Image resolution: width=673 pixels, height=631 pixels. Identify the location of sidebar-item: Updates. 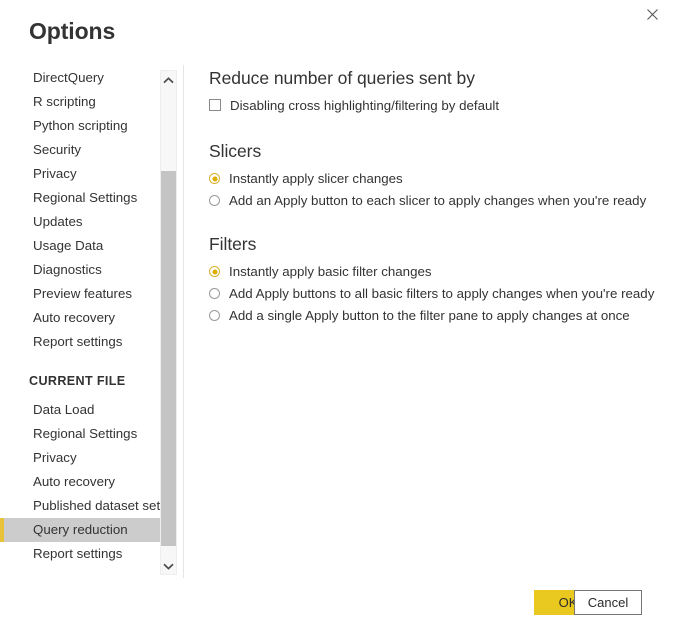
(83, 222).